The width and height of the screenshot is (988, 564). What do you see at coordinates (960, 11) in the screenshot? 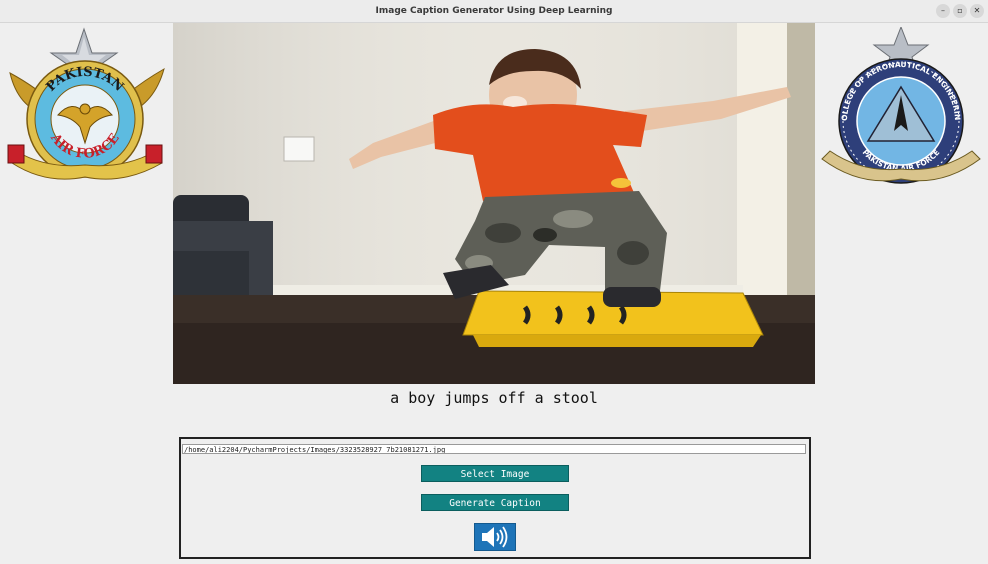
I see `maximize-icon: ▫` at bounding box center [960, 11].